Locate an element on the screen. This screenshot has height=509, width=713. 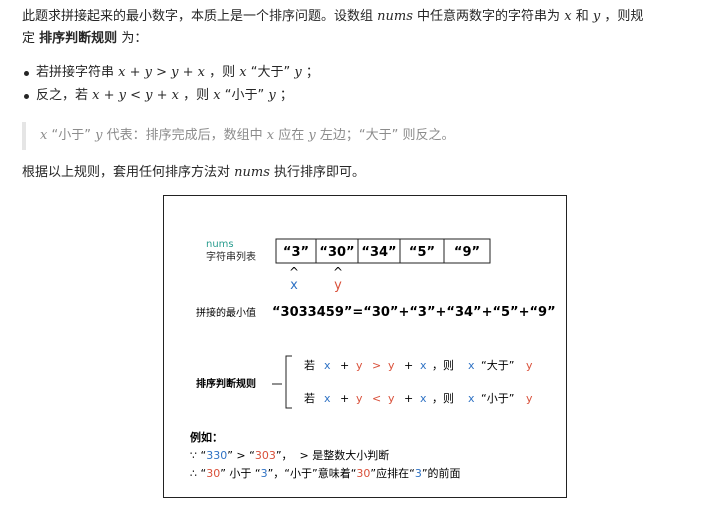
cell-value: “30” is located at coordinates (336, 252).